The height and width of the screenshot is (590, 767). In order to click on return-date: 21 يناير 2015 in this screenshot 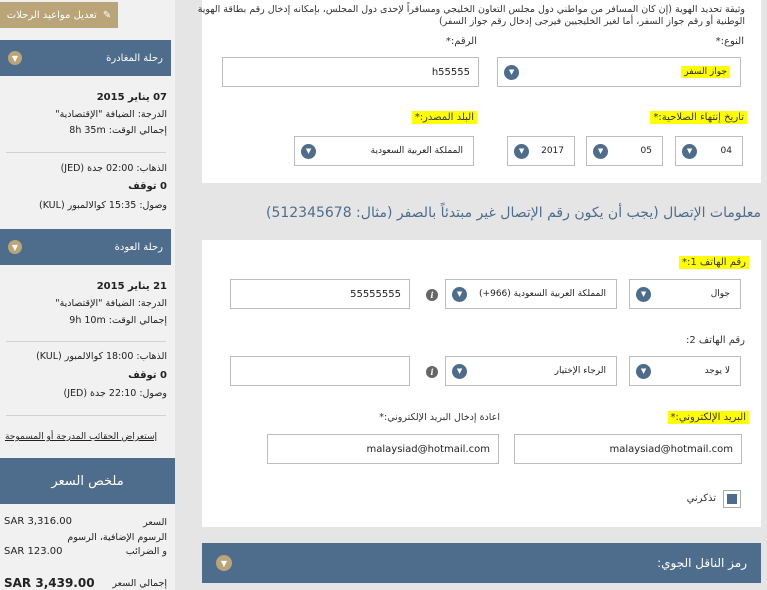, I will do `click(131, 286)`.